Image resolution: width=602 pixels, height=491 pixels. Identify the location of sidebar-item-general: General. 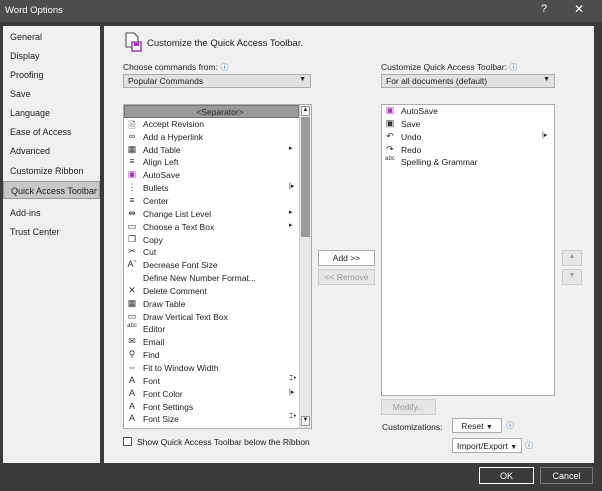
(51, 37).